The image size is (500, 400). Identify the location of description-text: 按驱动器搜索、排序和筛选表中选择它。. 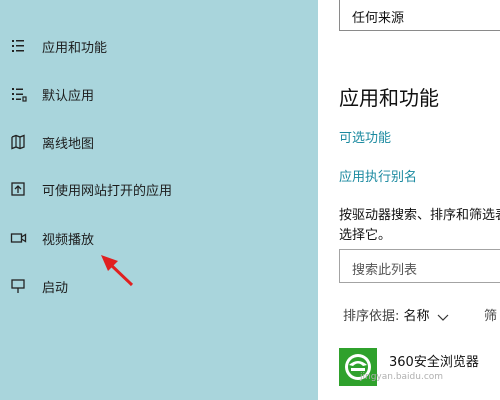
(419, 225).